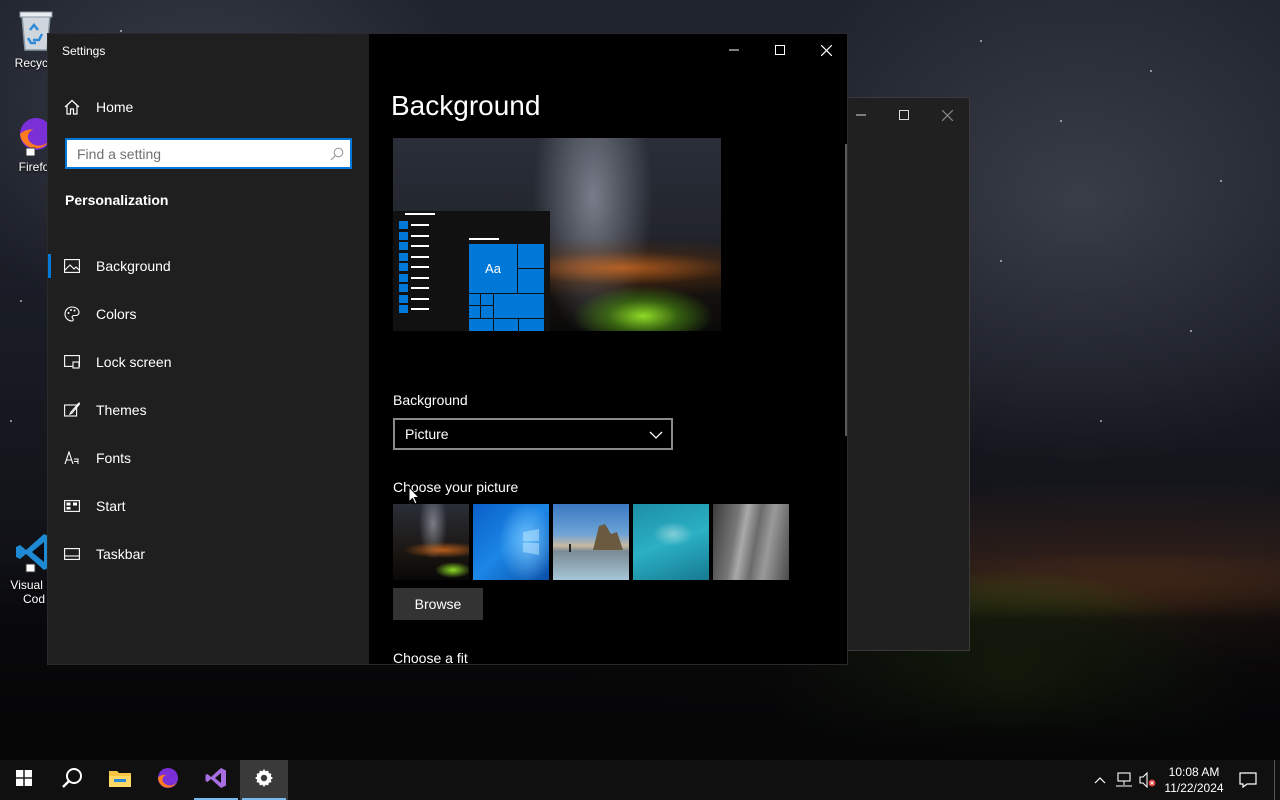 This screenshot has width=1280, height=800. Describe the element at coordinates (430, 400) in the screenshot. I see `background-type-label: Background` at that location.